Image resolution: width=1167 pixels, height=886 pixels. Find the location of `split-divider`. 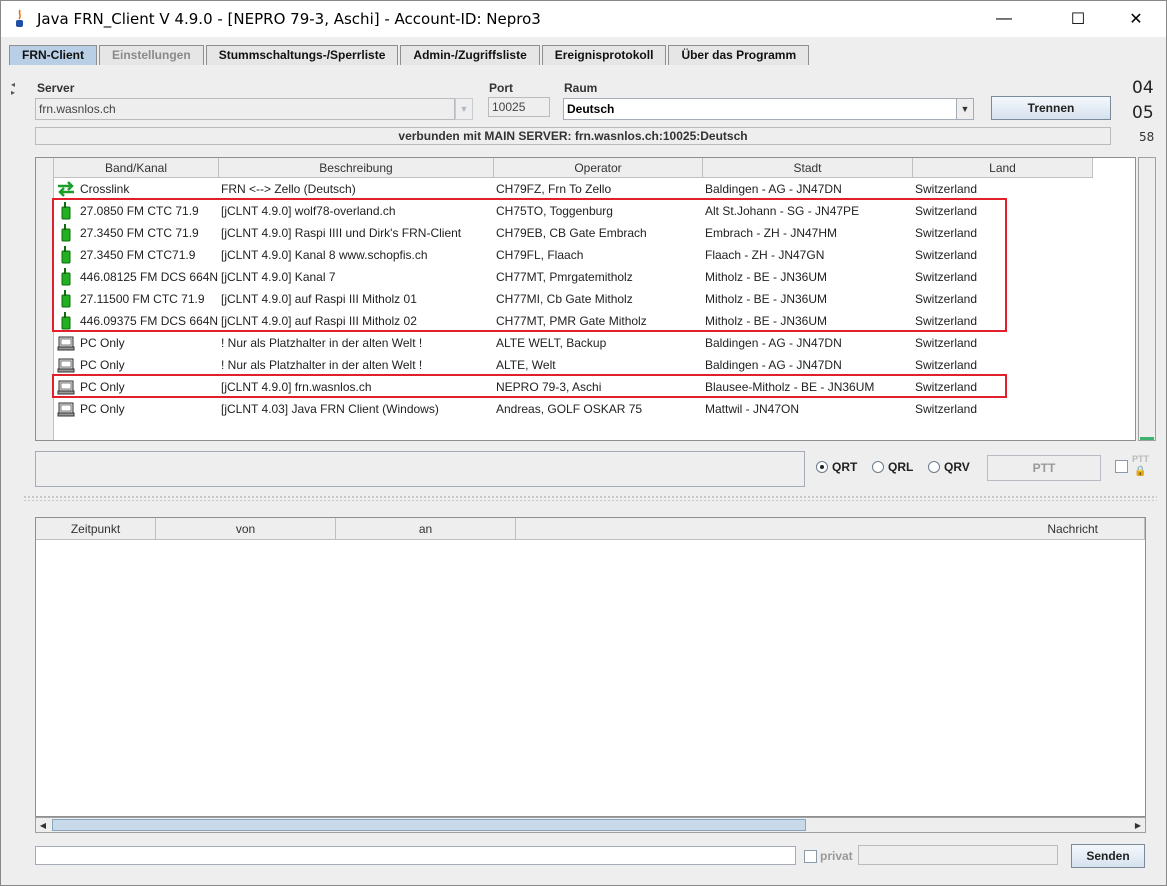

split-divider is located at coordinates (590, 498).